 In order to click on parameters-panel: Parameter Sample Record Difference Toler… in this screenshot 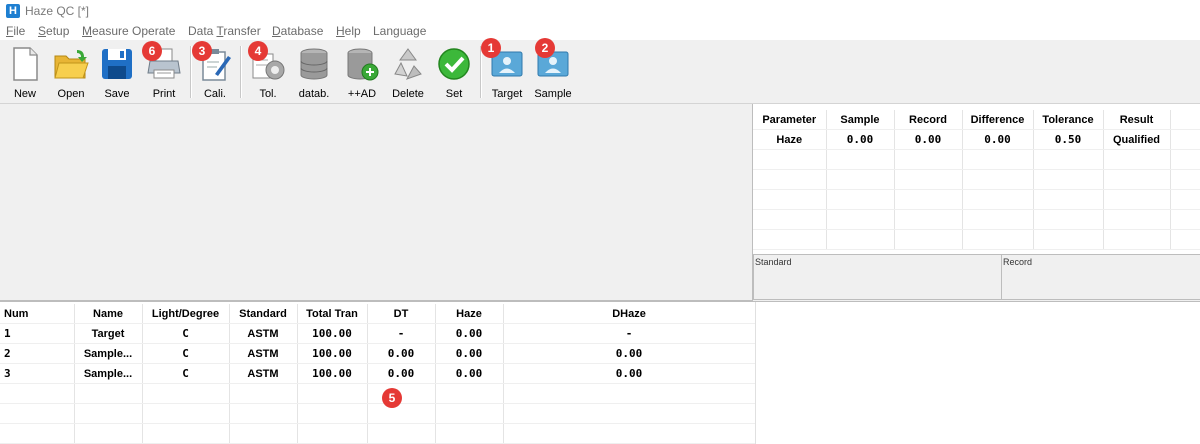, I will do `click(976, 179)`.